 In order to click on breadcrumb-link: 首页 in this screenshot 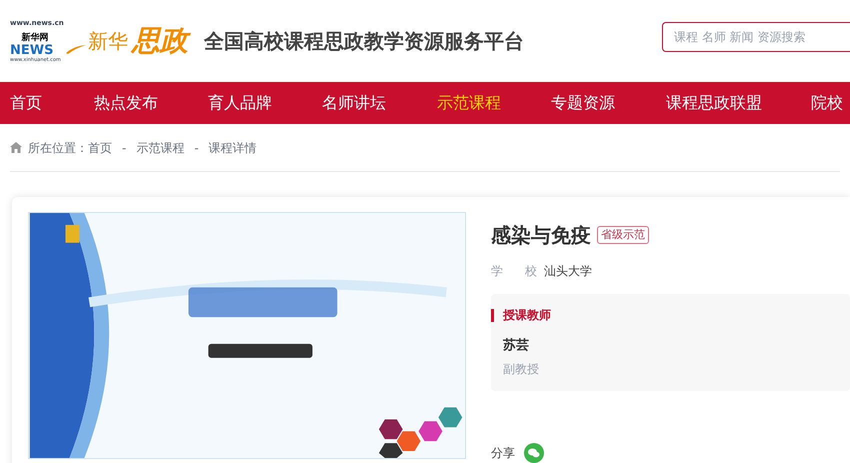, I will do `click(100, 147)`.